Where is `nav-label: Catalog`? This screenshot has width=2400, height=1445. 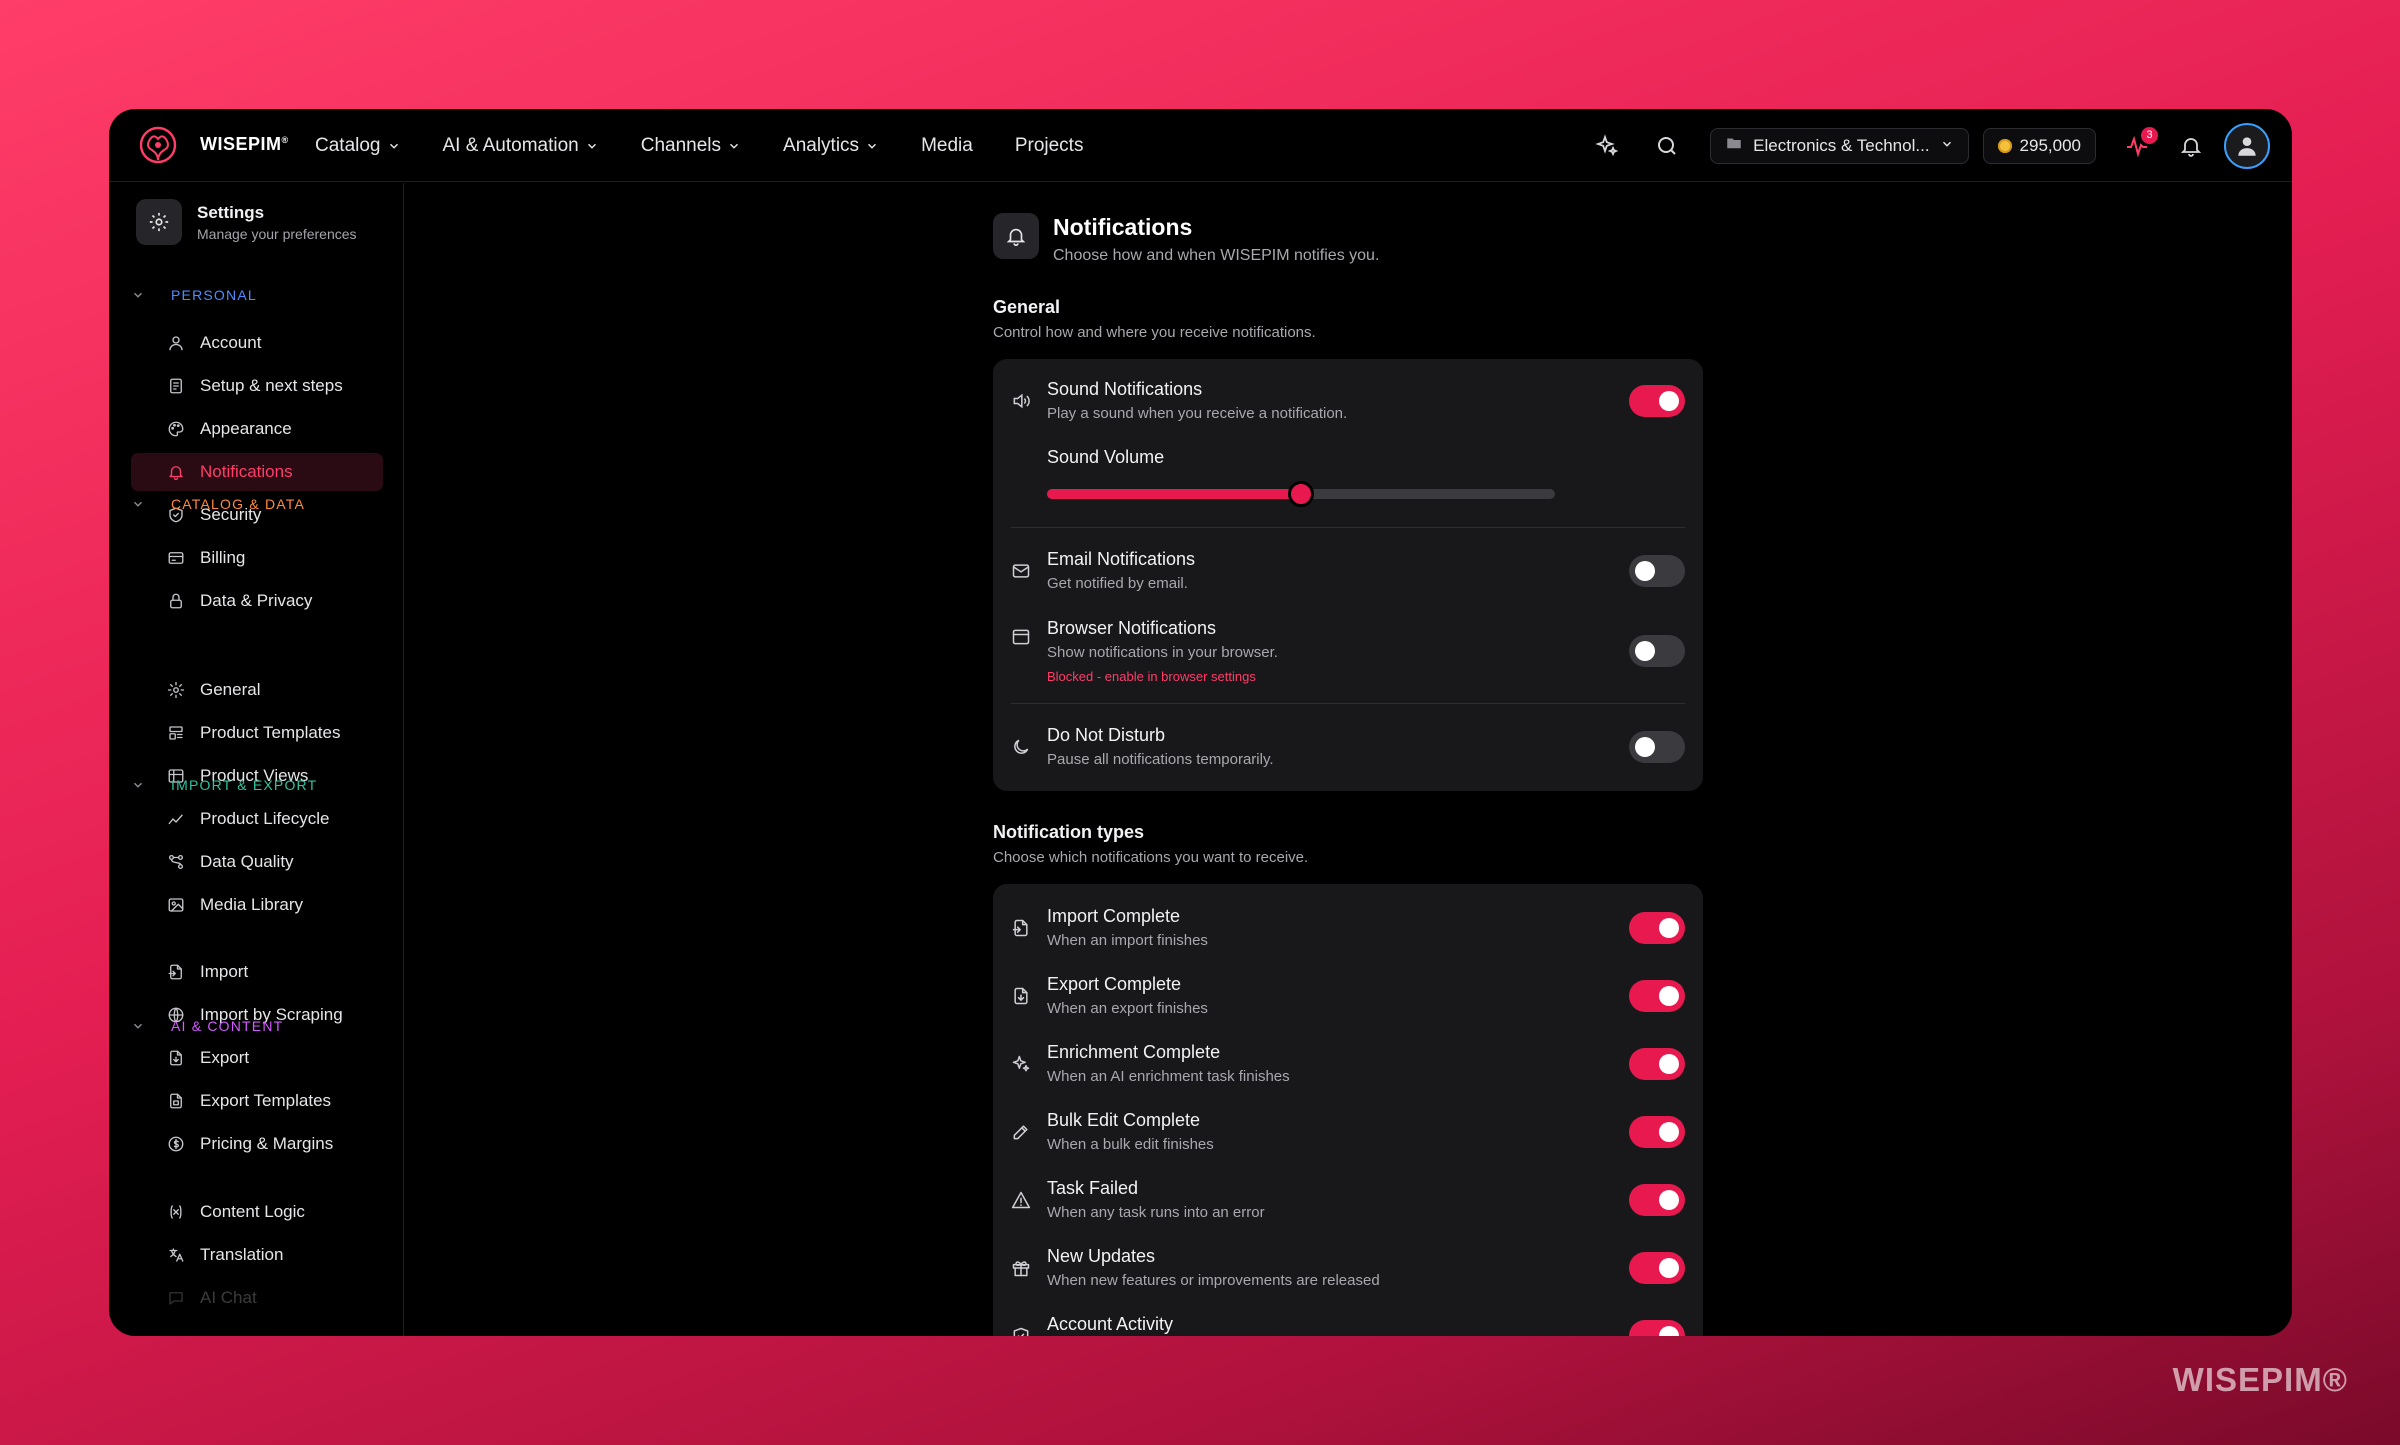 nav-label: Catalog is located at coordinates (348, 145).